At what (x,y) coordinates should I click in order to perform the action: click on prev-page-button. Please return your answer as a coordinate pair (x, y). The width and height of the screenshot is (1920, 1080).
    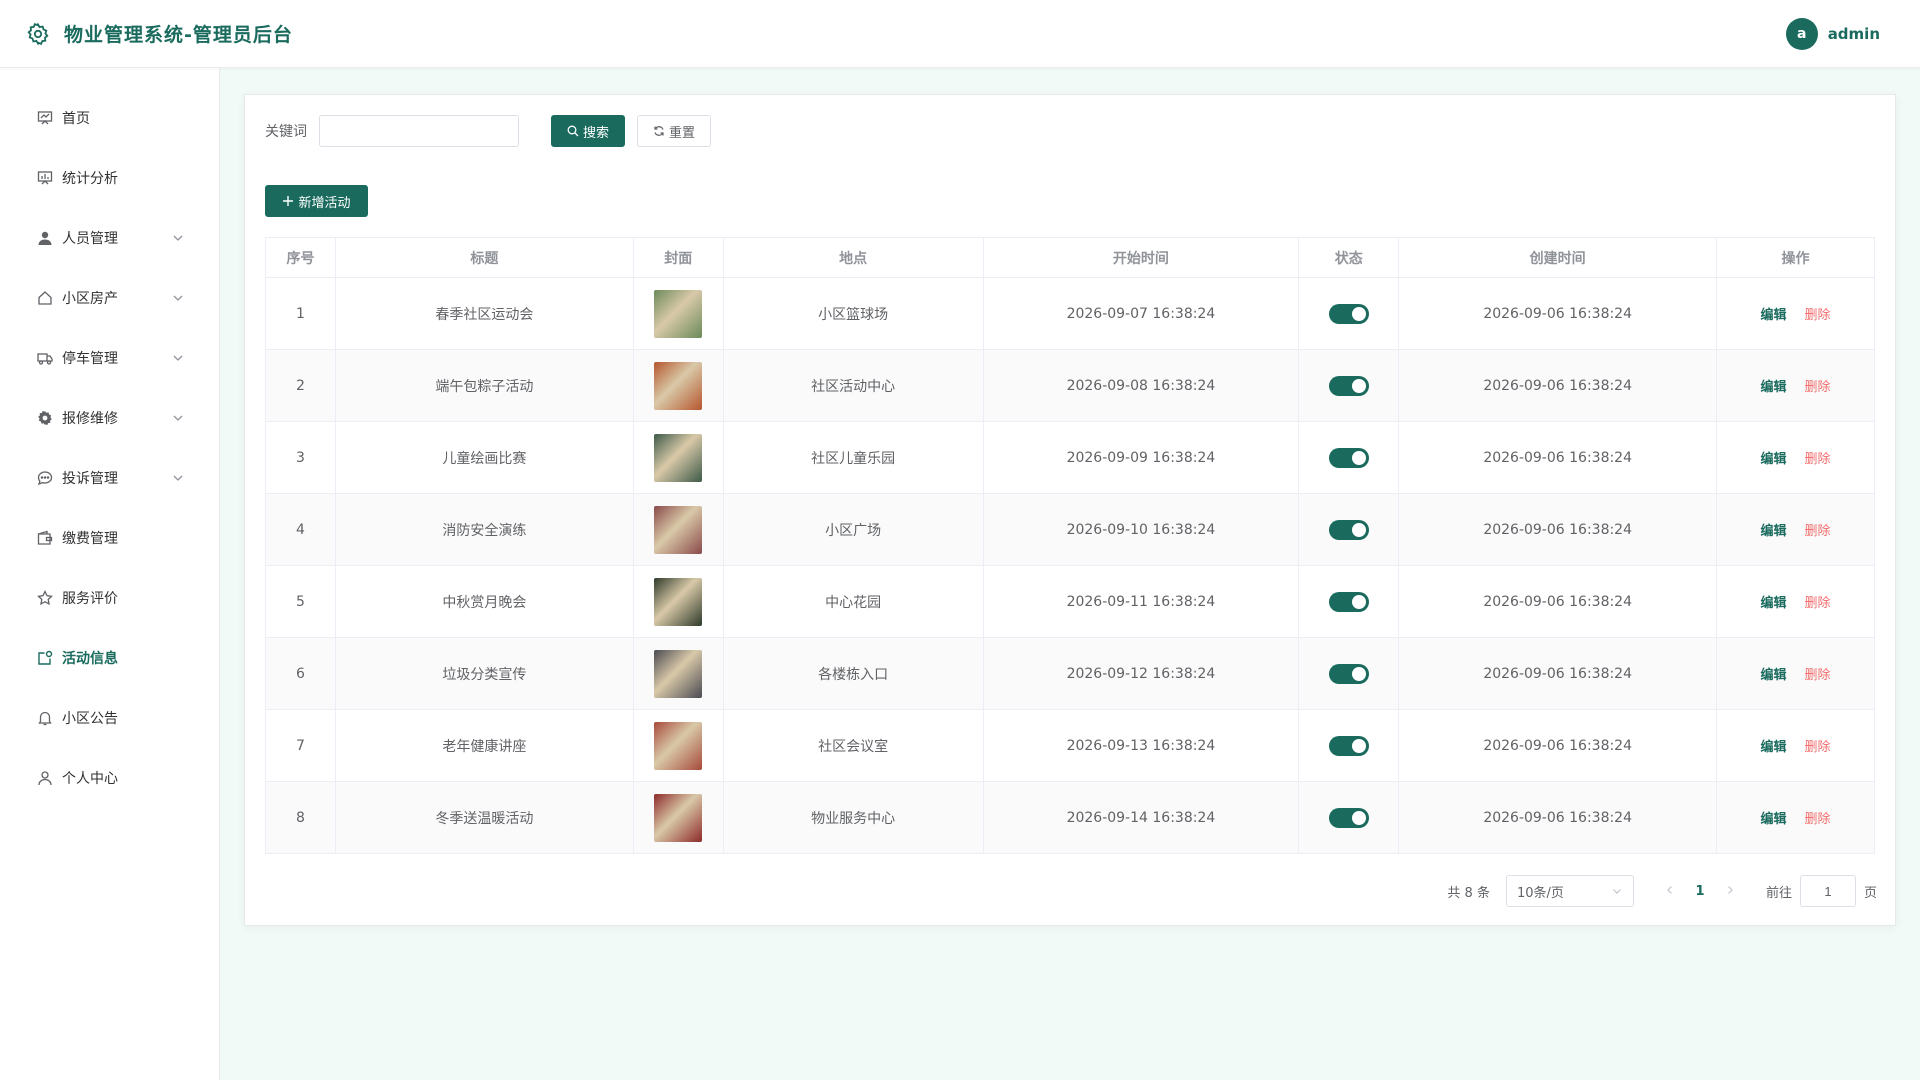
    Looking at the image, I should click on (1670, 891).